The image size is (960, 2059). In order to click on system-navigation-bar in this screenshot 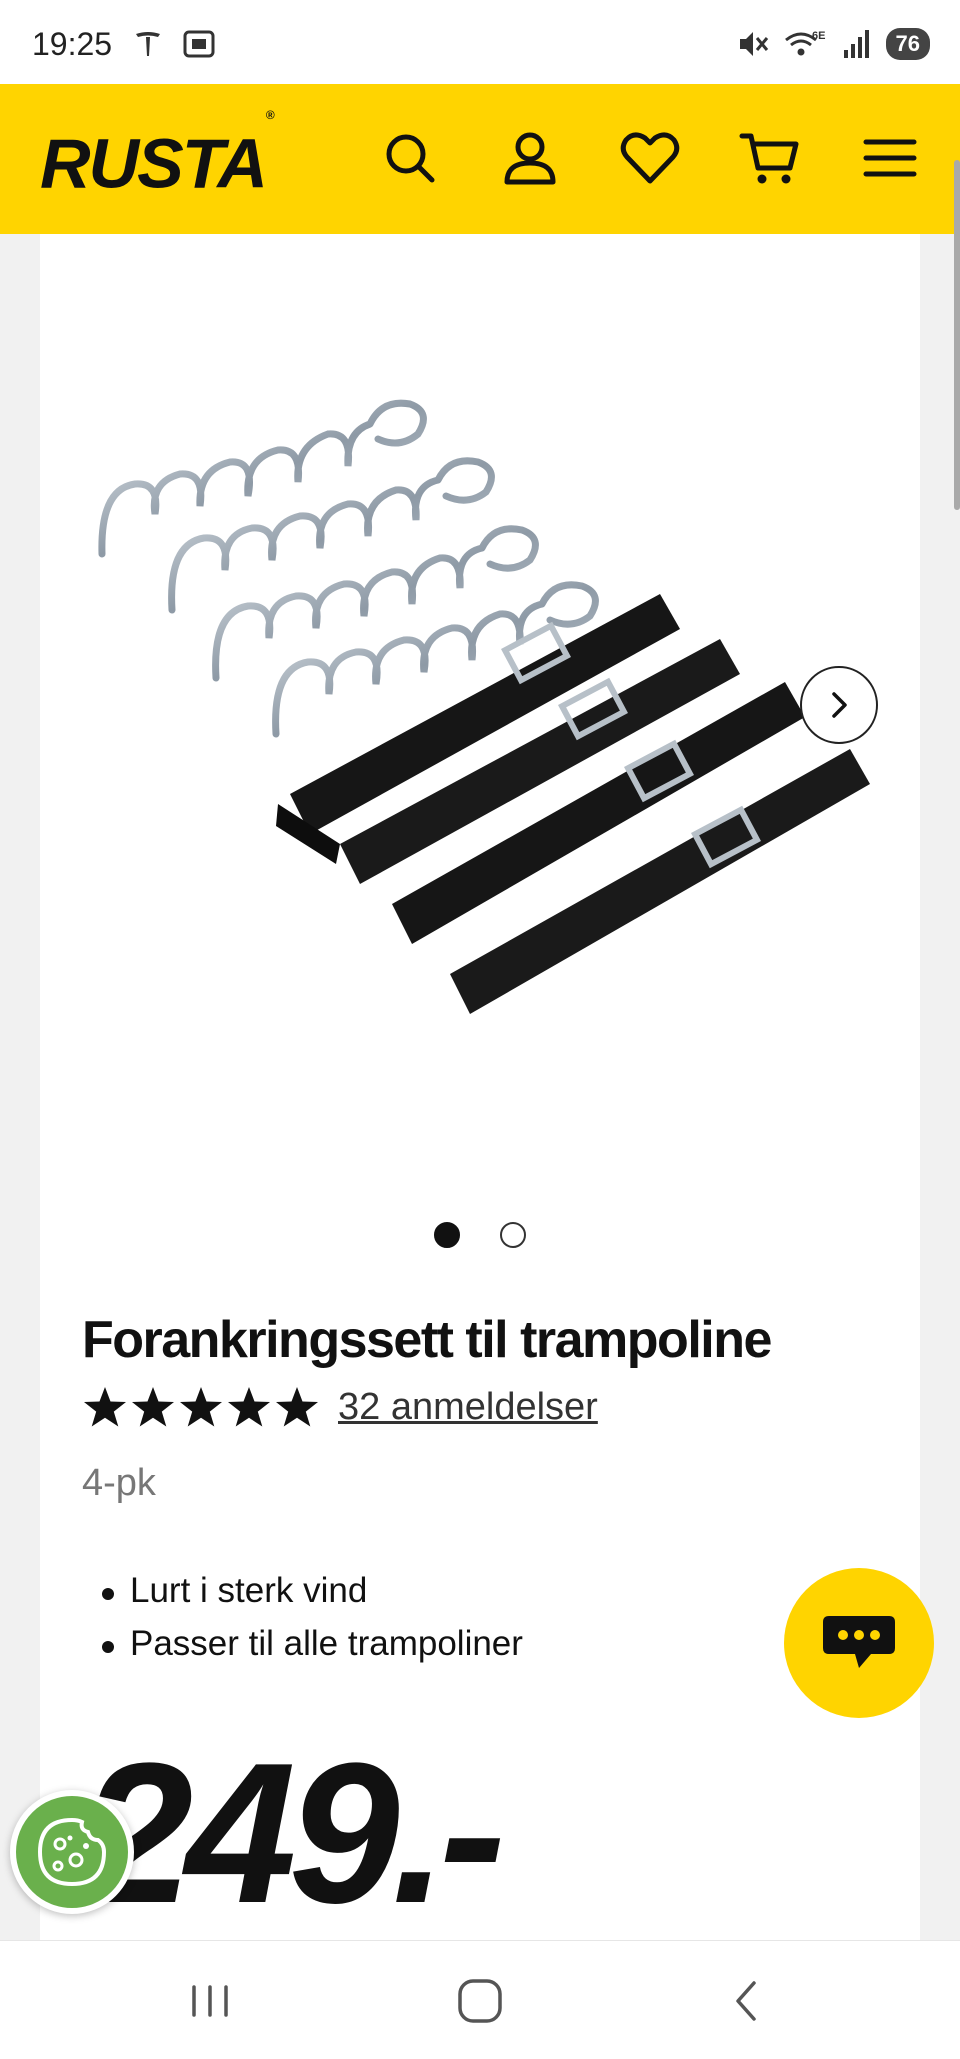, I will do `click(480, 1999)`.